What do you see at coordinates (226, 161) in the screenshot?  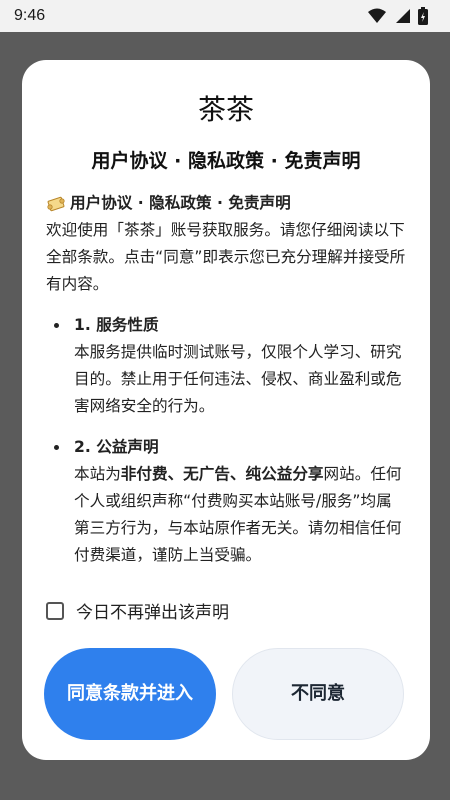 I see `dialog-heading: 用户协议 · 隐私政策 · 免责声明` at bounding box center [226, 161].